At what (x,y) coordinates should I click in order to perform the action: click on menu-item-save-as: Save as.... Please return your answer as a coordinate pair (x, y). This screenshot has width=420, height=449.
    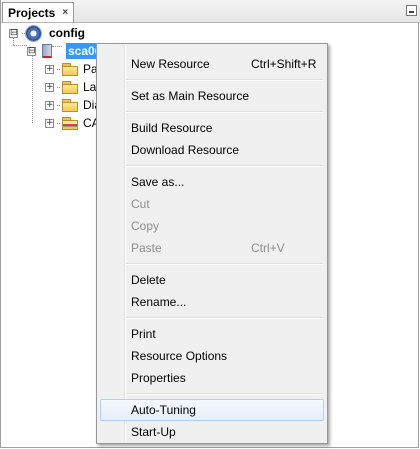
    Looking at the image, I should click on (212, 182).